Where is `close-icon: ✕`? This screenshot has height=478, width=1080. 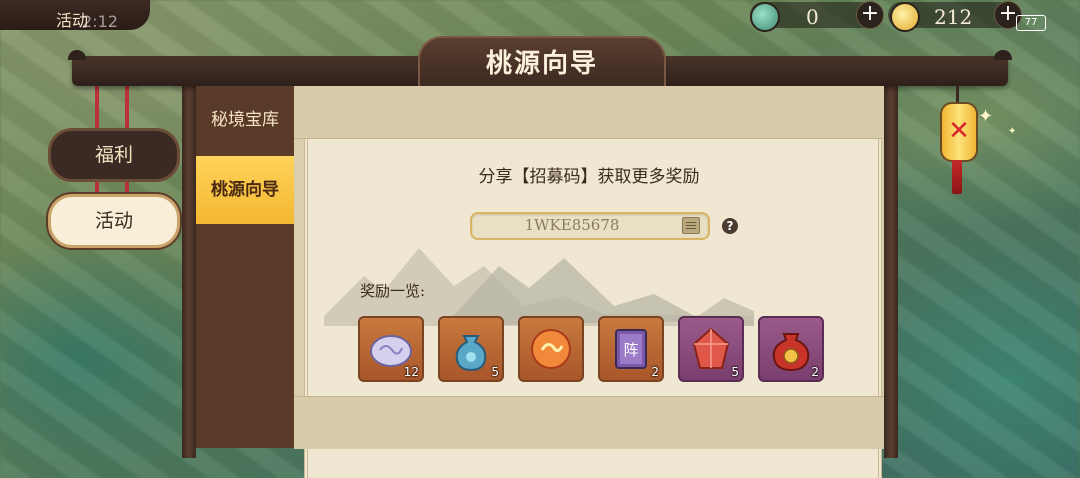
close-icon: ✕ is located at coordinates (959, 131).